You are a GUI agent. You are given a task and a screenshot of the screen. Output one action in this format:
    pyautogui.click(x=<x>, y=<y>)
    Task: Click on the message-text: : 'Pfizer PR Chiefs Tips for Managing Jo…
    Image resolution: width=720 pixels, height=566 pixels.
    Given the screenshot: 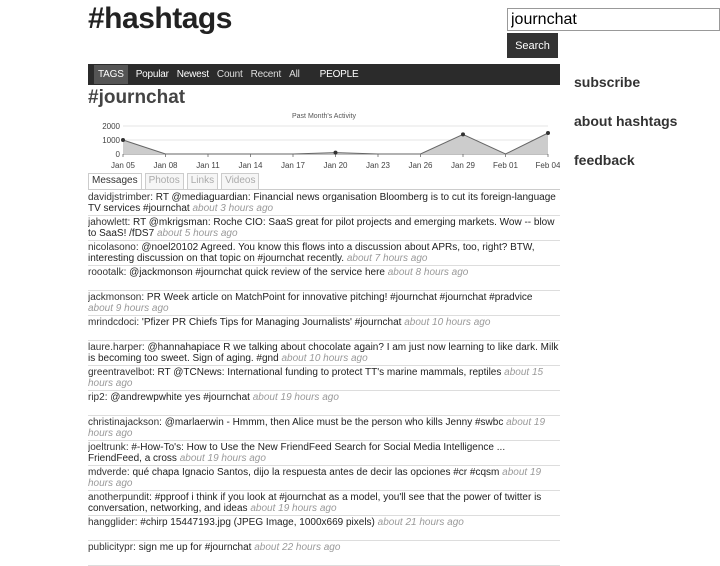 What is the action you would take?
    pyautogui.click(x=269, y=322)
    